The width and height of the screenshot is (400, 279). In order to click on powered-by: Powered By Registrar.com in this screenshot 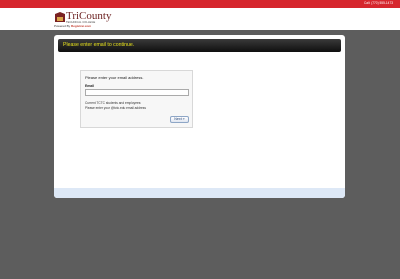, I will do `click(72, 26)`.